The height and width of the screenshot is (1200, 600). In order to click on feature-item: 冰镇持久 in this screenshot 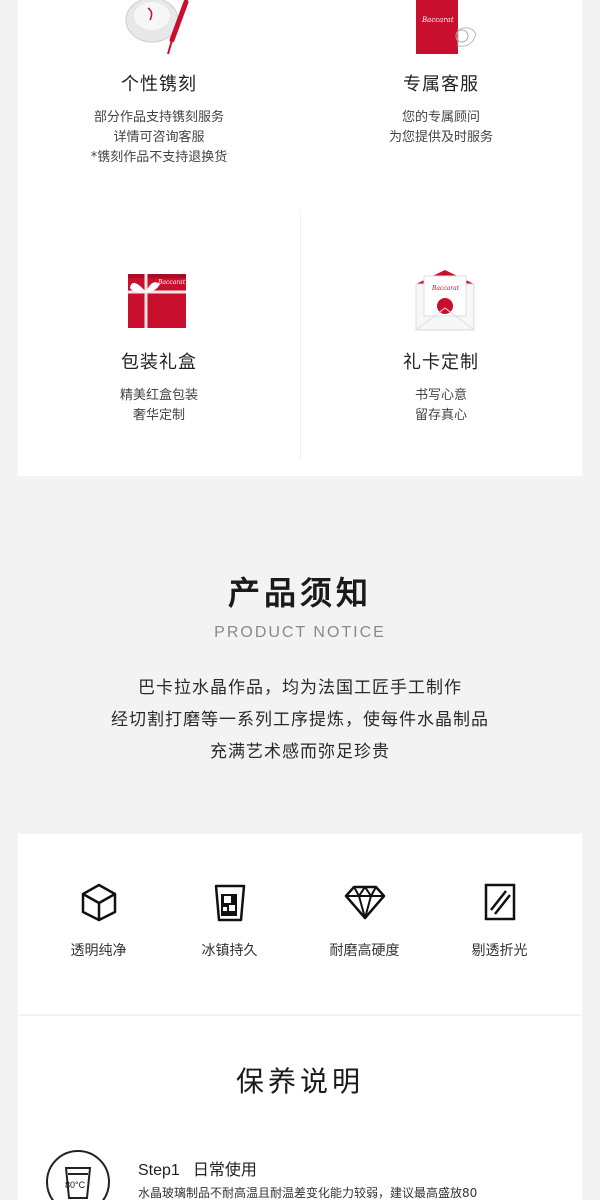, I will do `click(229, 921)`.